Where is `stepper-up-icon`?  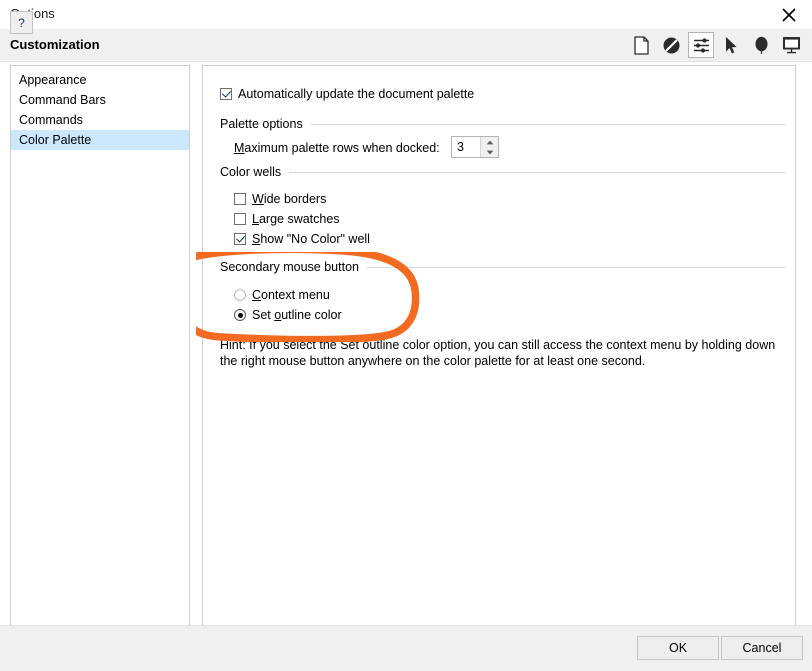 stepper-up-icon is located at coordinates (489, 142).